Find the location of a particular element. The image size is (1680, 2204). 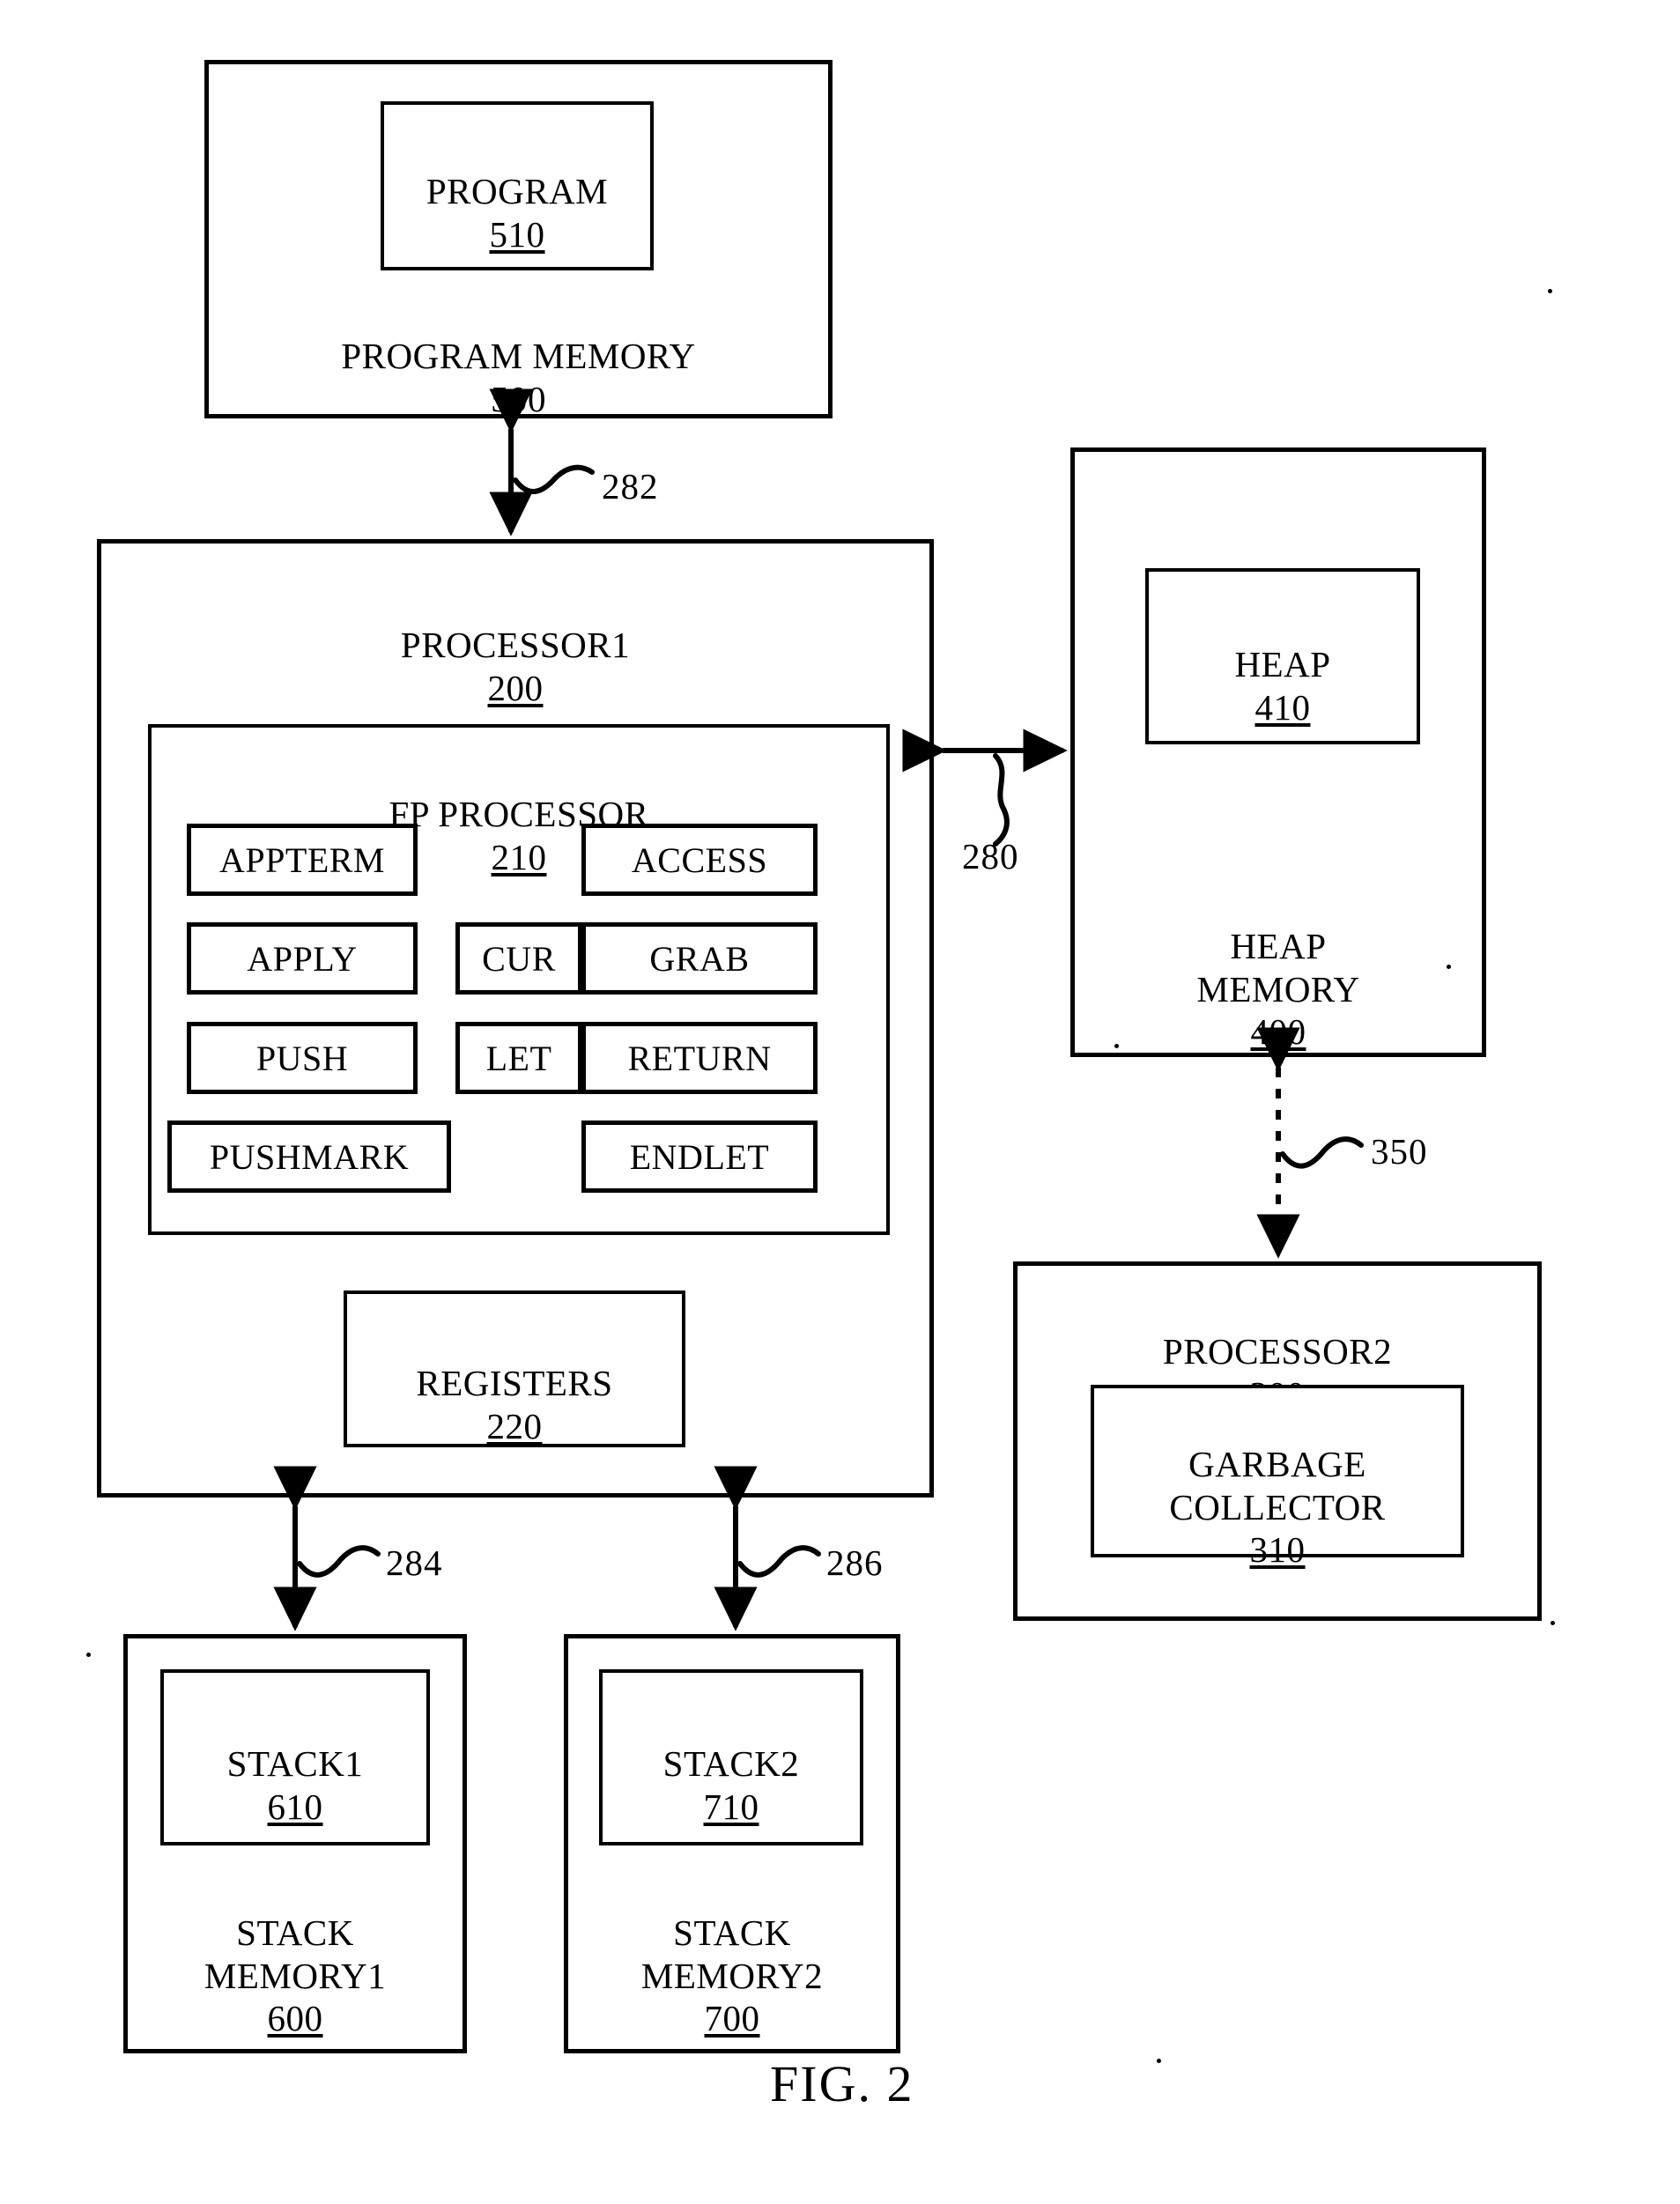

instruction-return: RETURN is located at coordinates (699, 1058).